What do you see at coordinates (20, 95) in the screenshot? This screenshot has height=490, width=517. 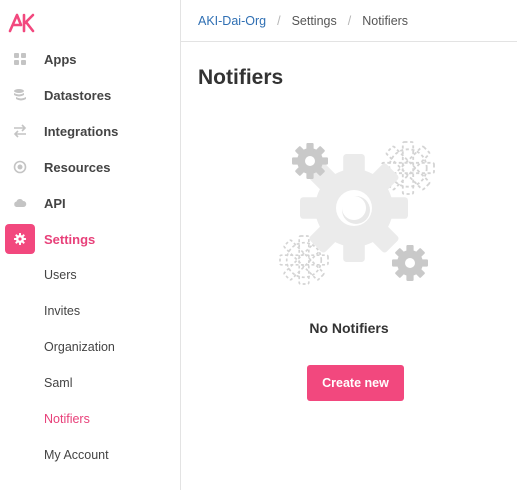 I see `database-icon` at bounding box center [20, 95].